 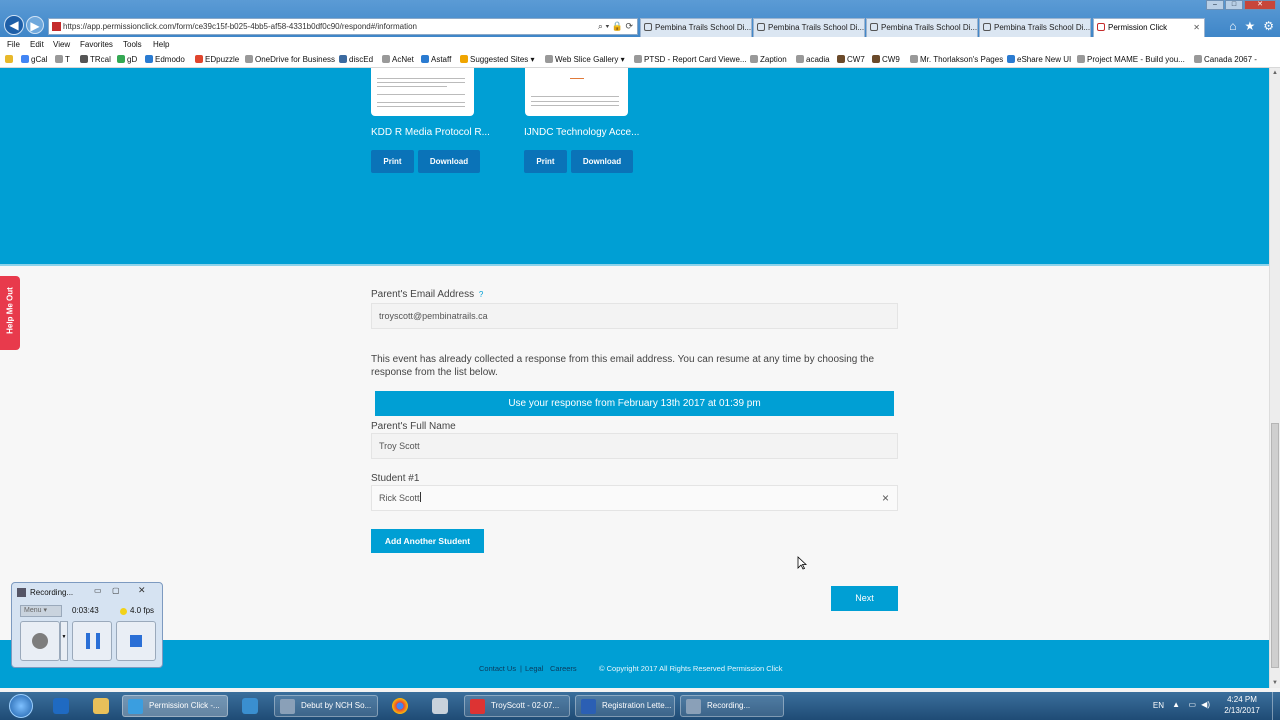 What do you see at coordinates (1275, 683) in the screenshot?
I see `scroll-down-icon: ▼` at bounding box center [1275, 683].